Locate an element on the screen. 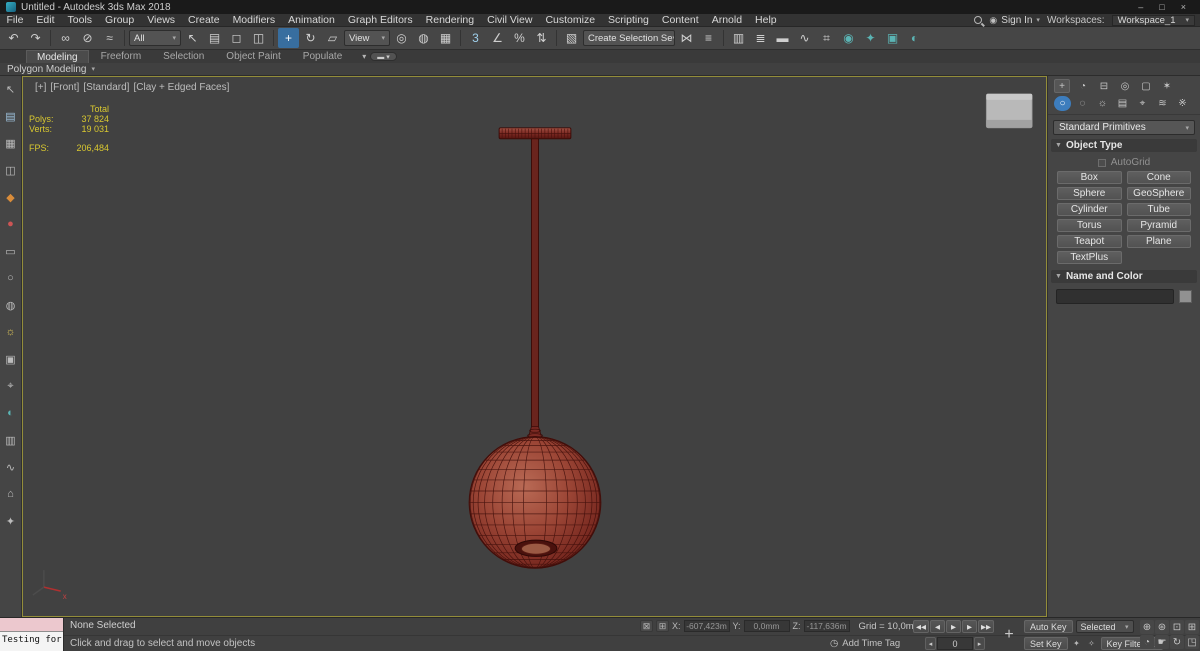  sphere-button: Sphere is located at coordinates (1089, 193).